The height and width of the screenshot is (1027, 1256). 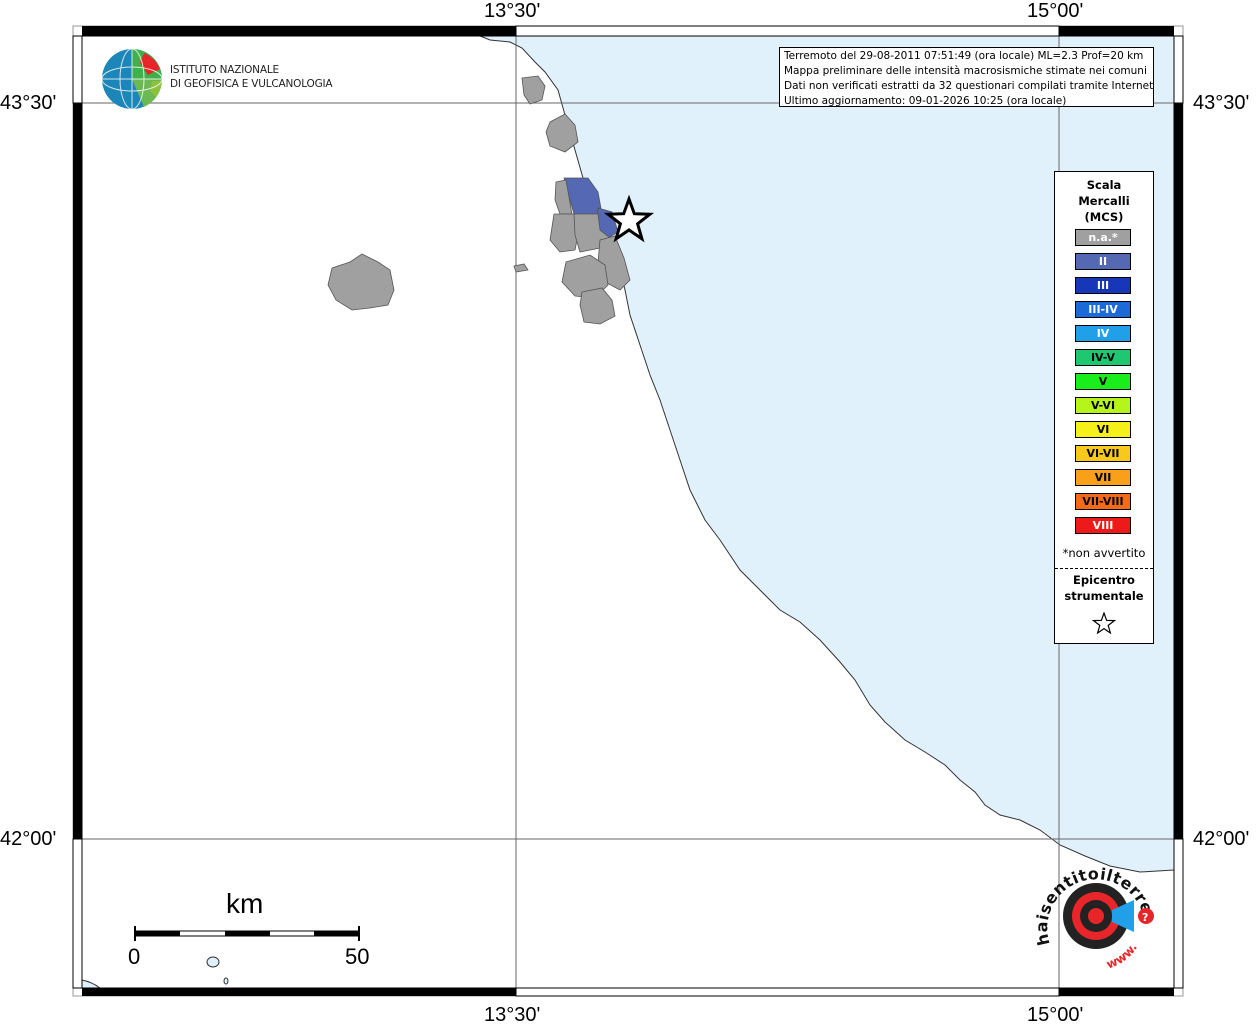 I want to click on legend-swatch: IV, so click(x=1103, y=333).